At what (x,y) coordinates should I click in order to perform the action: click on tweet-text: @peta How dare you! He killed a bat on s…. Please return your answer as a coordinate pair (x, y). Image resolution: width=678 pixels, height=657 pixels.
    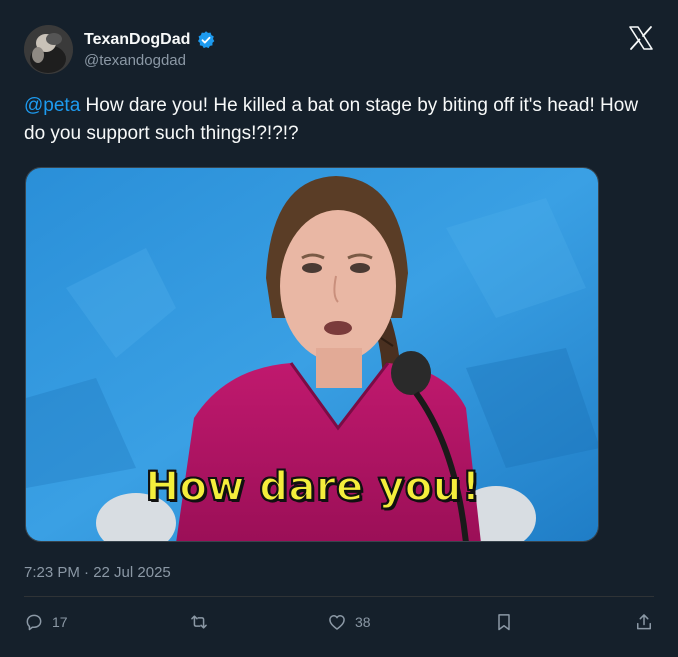
    Looking at the image, I should click on (334, 120).